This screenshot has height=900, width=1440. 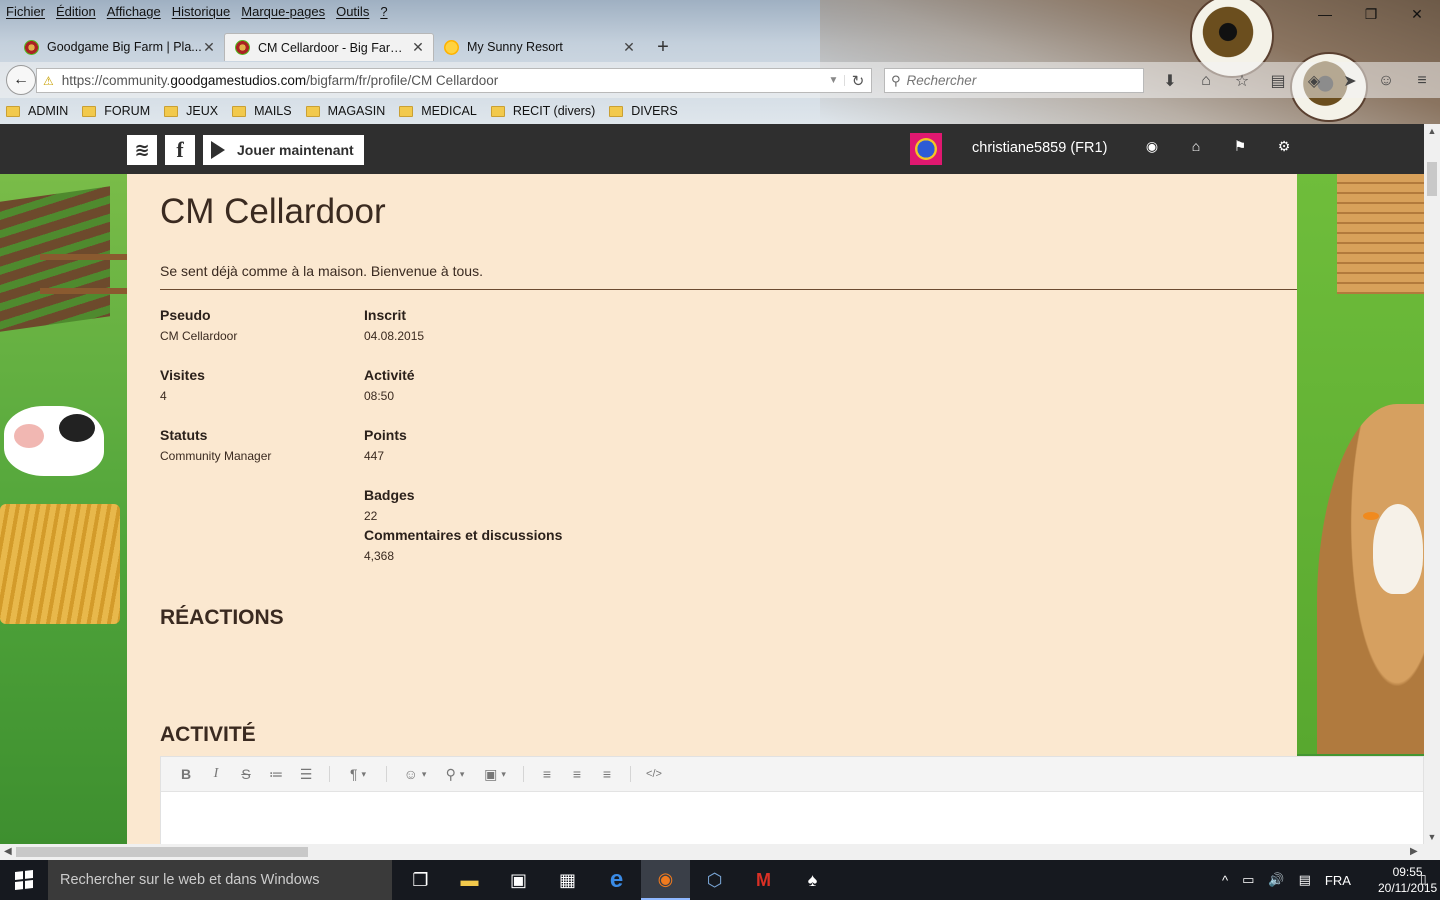 I want to click on tab-my-sunny-resort: My Sunny Resort ✕, so click(x=539, y=47).